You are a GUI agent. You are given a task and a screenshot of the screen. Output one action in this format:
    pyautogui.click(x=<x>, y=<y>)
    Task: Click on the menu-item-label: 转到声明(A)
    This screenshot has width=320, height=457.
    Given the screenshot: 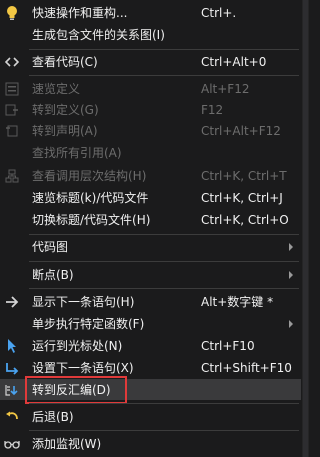 What is the action you would take?
    pyautogui.click(x=65, y=131)
    